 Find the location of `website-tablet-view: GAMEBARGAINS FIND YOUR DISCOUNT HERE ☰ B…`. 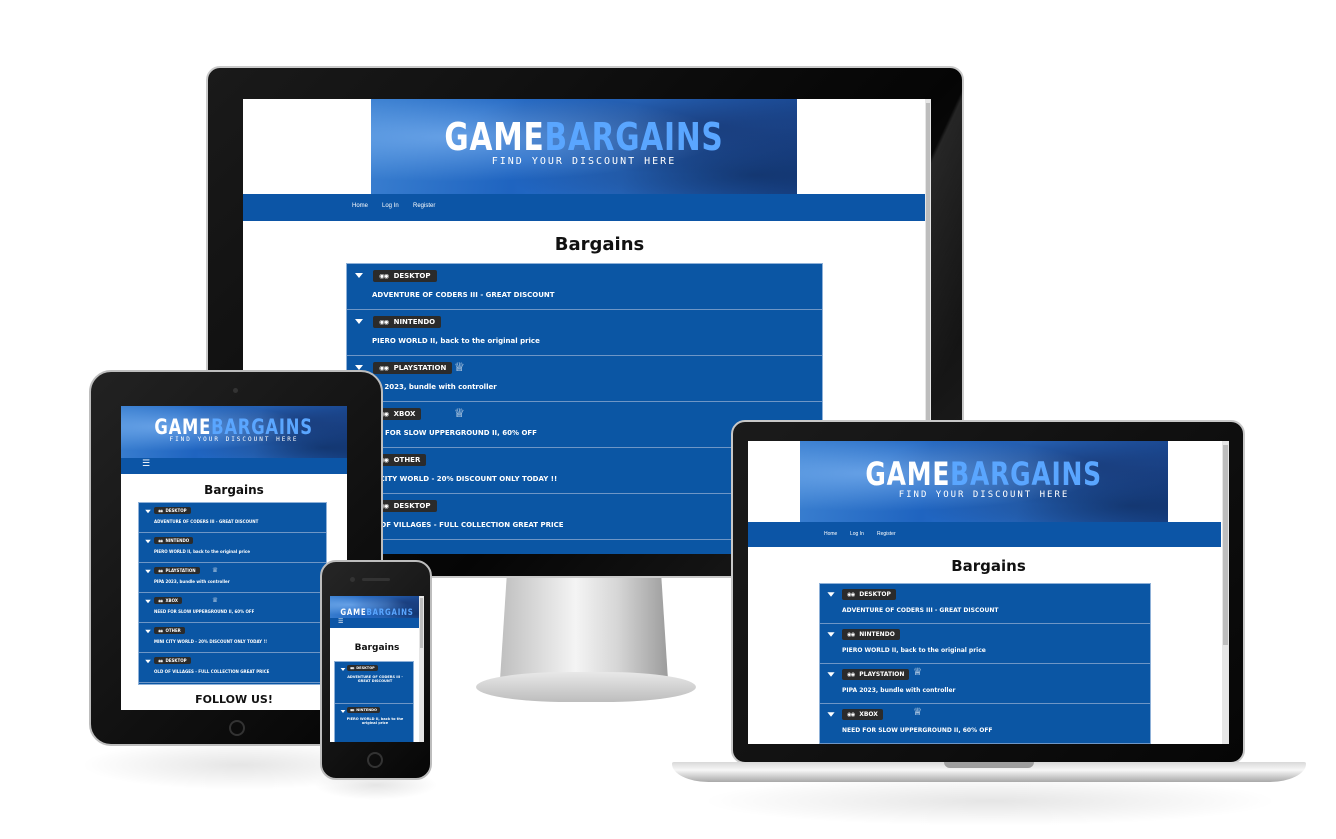

website-tablet-view: GAMEBARGAINS FIND YOUR DISCOUNT HERE ☰ B… is located at coordinates (234, 558).